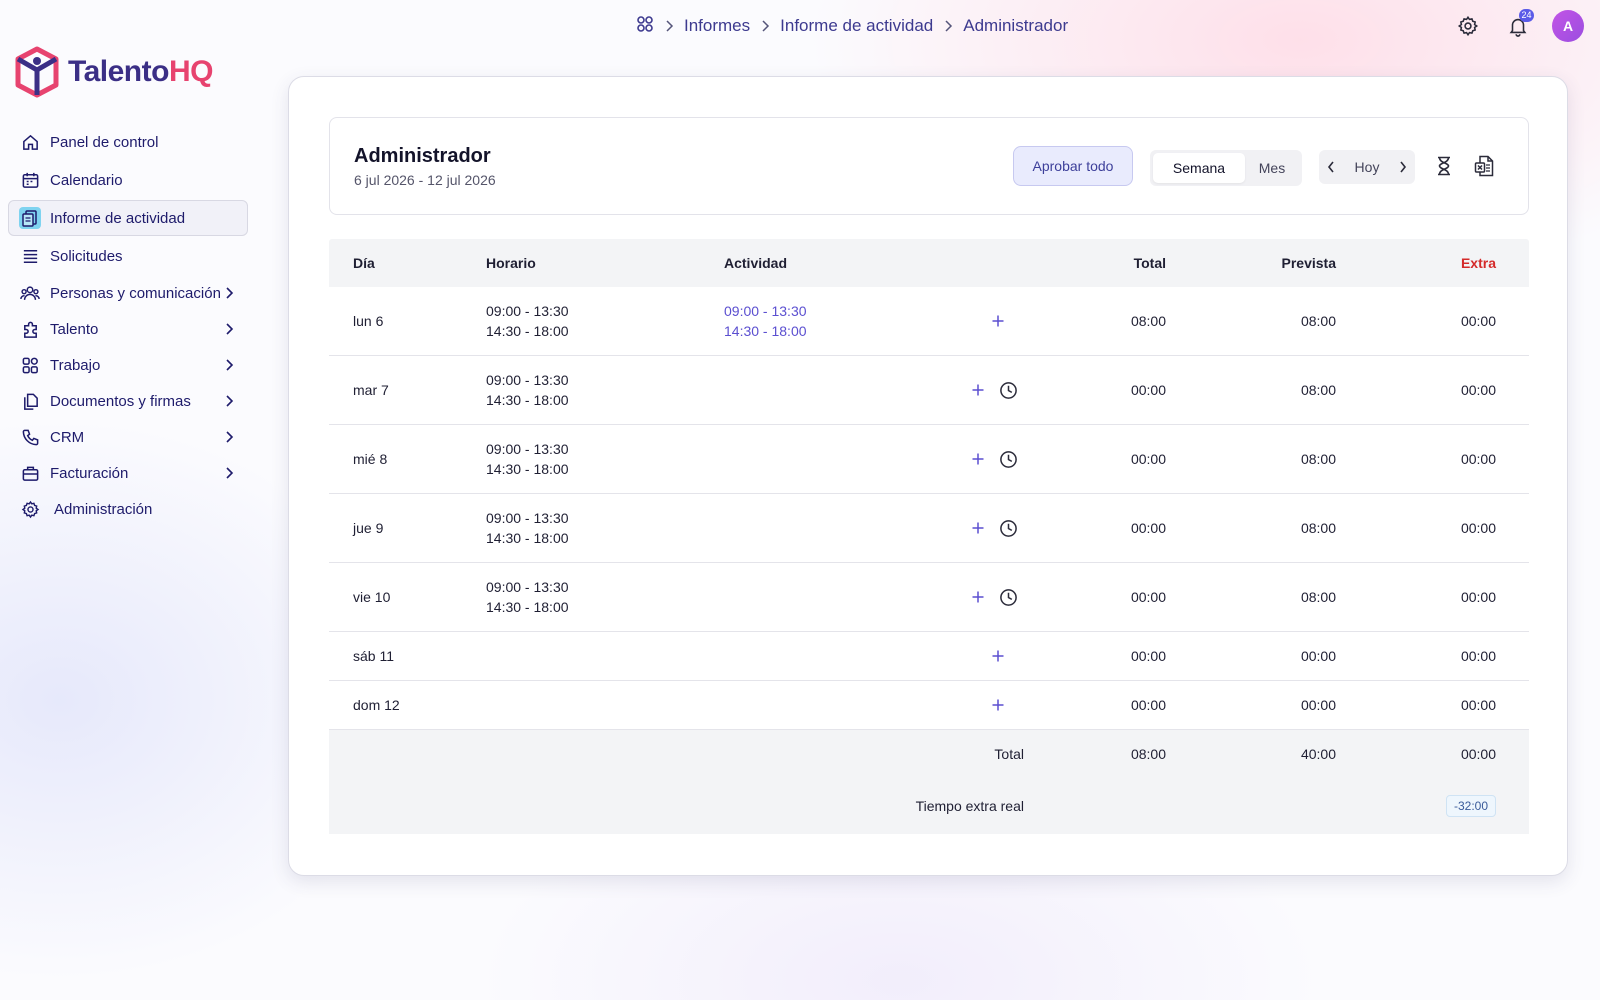 The image size is (1600, 1000). What do you see at coordinates (376, 705) in the screenshot?
I see `day-cell: dom 12` at bounding box center [376, 705].